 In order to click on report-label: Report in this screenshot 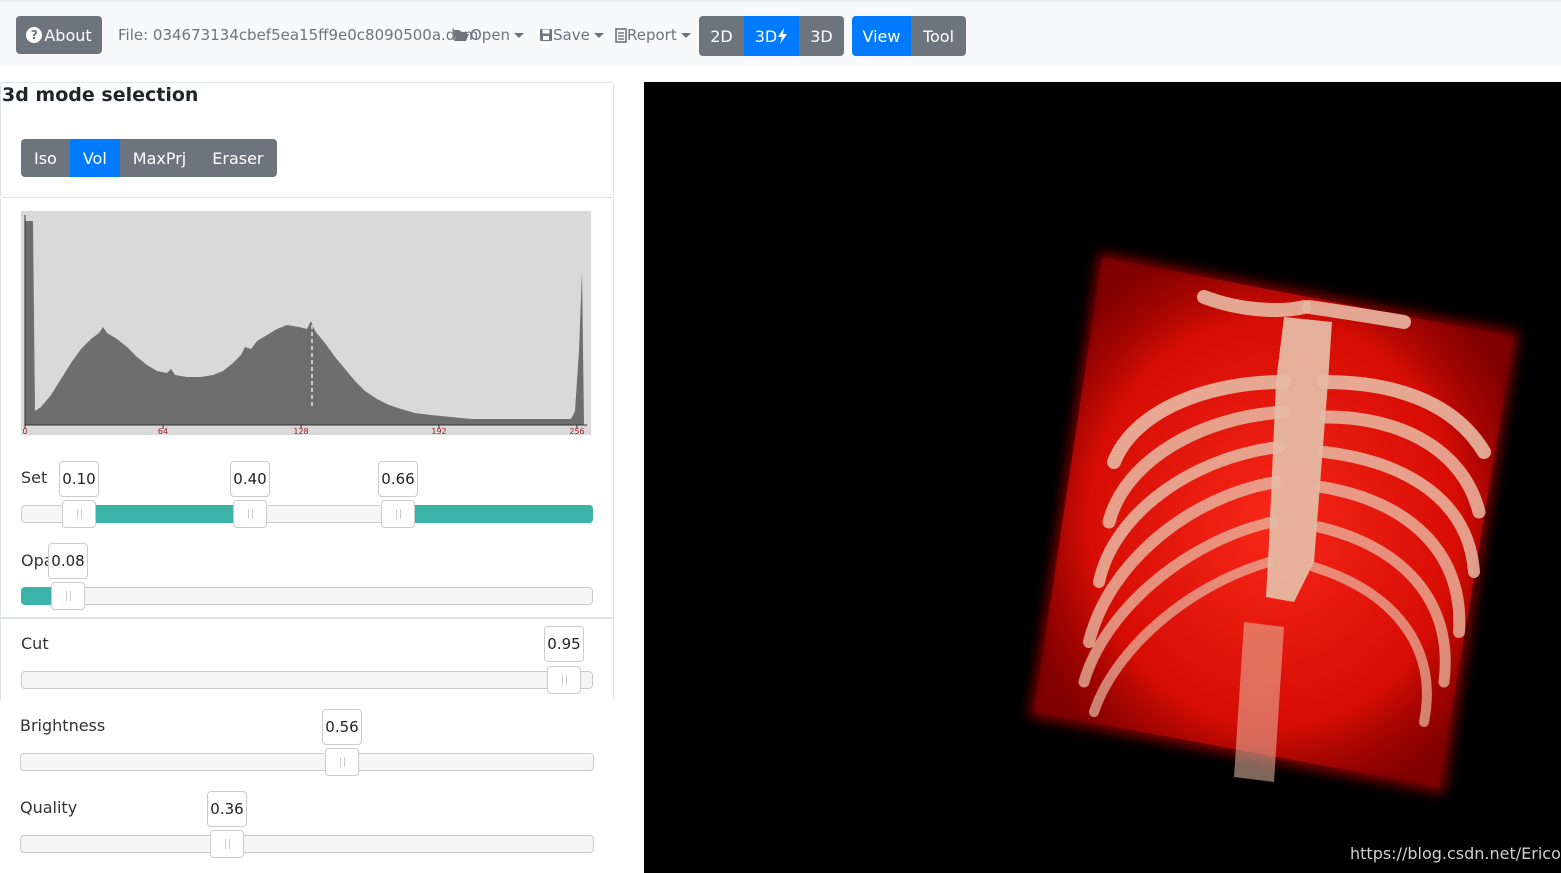, I will do `click(652, 35)`.